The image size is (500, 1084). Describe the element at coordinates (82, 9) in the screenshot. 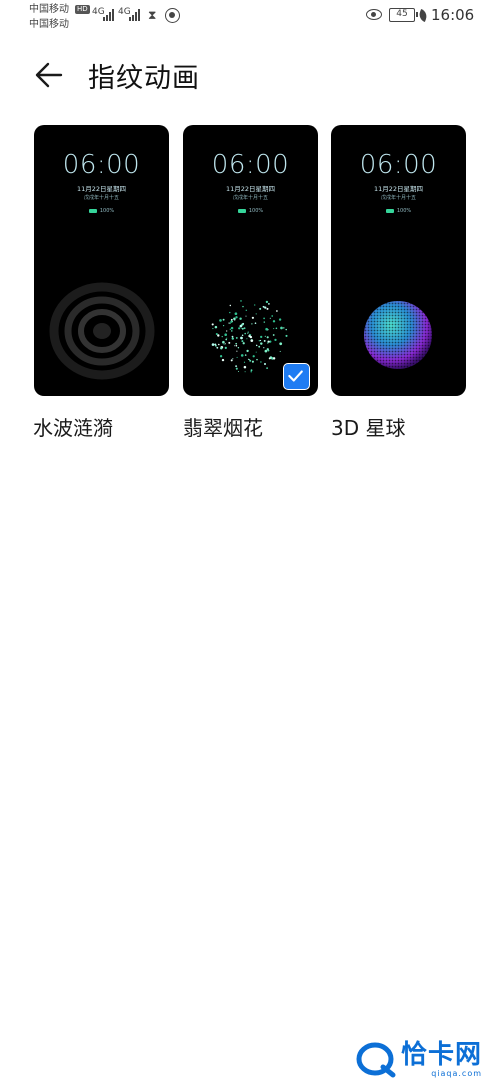

I see `hd-badge: HD` at that location.